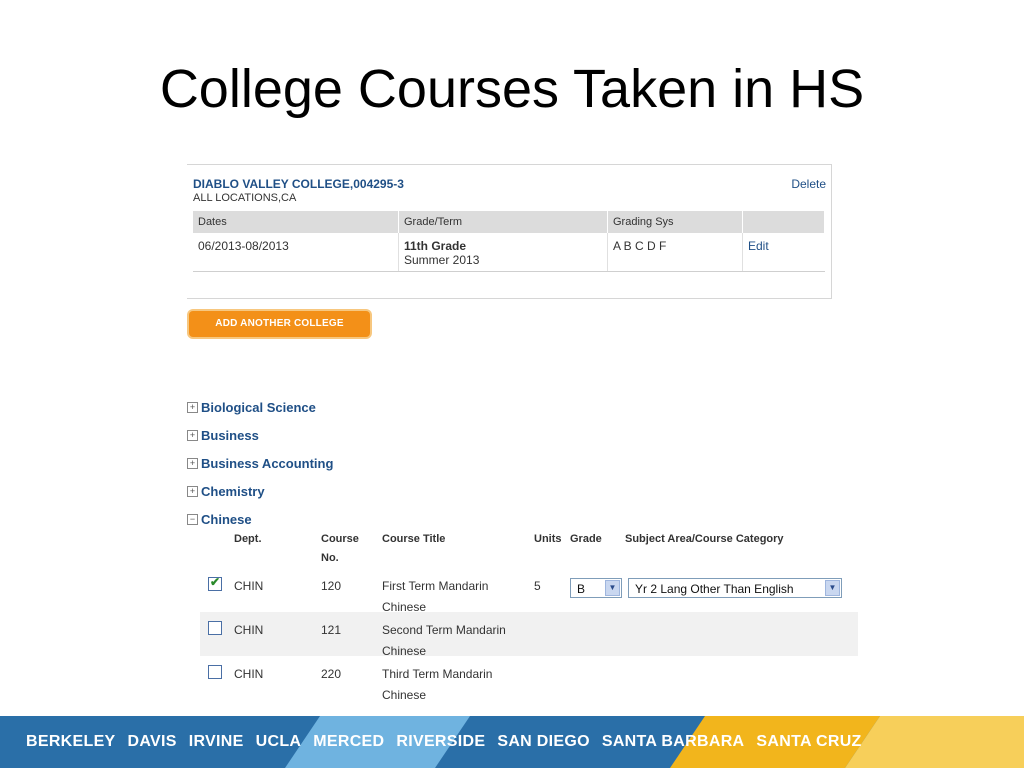  I want to click on subject-label: Biological Science, so click(258, 407).